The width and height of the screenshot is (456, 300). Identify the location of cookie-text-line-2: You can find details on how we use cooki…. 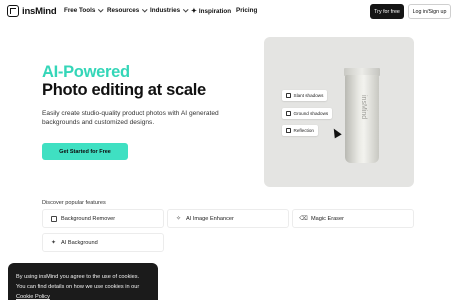
(78, 287).